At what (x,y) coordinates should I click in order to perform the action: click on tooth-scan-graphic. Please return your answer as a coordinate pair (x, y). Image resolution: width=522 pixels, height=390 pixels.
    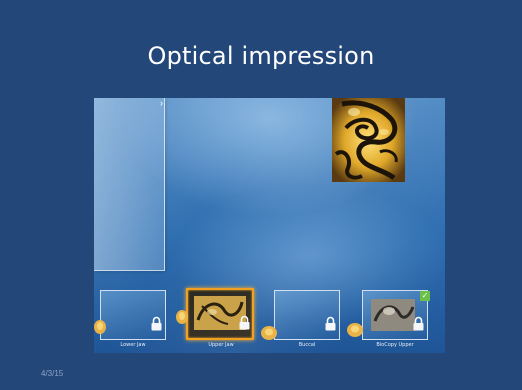
    Looking at the image, I should click on (368, 140).